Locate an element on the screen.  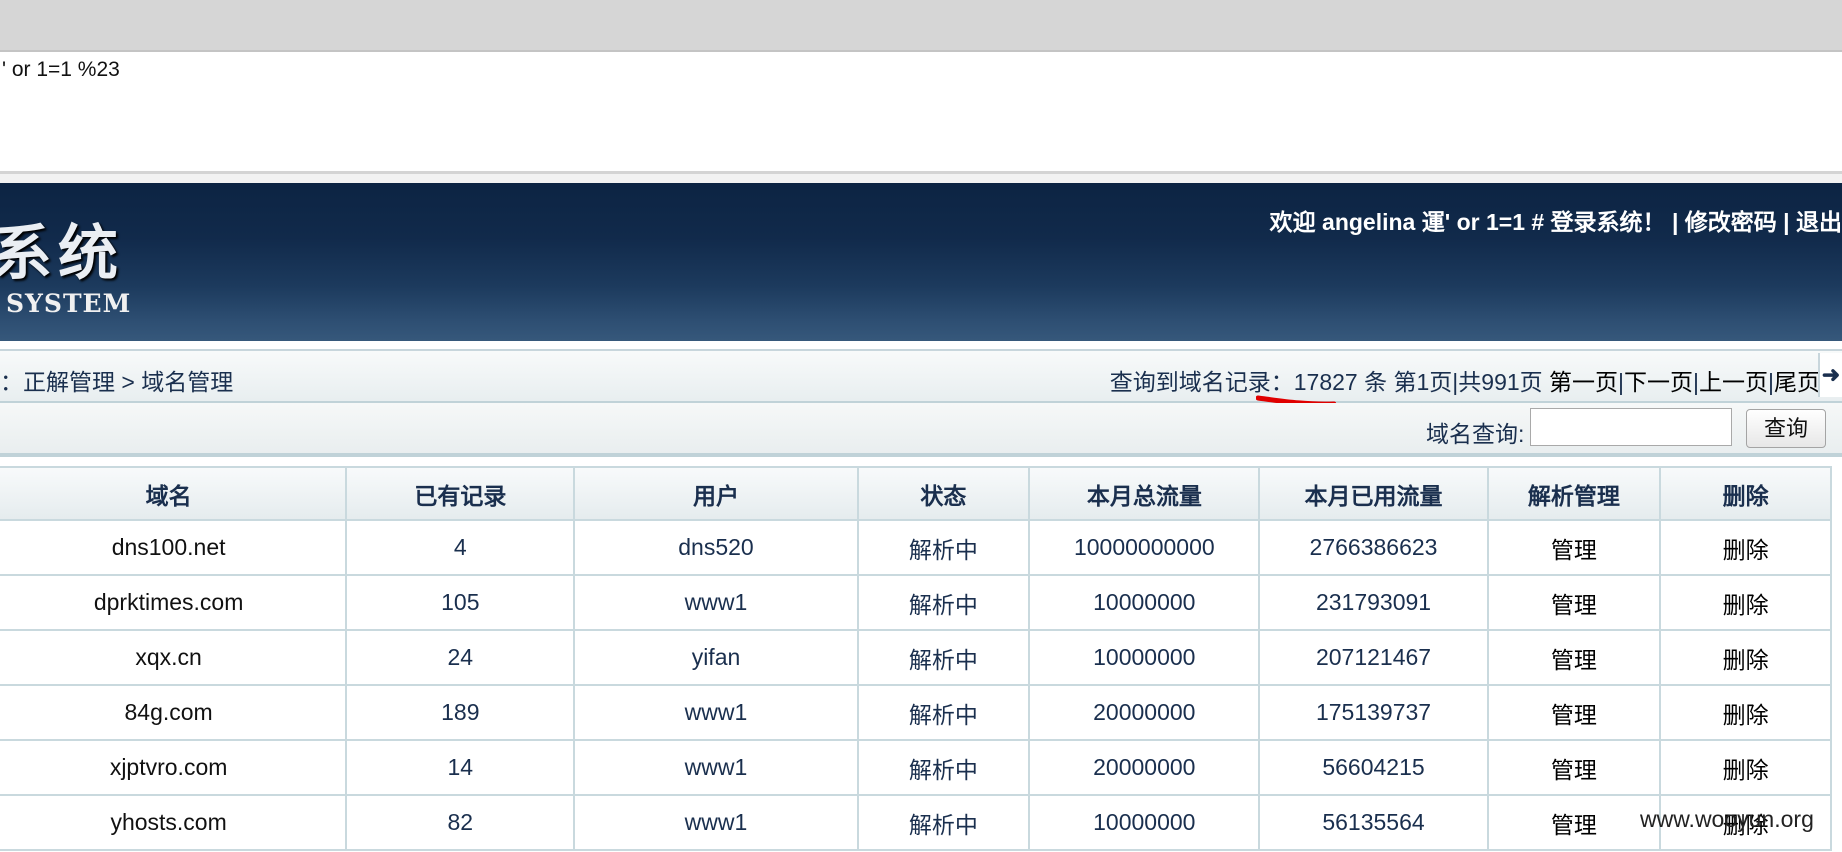
first-page-link: 第一页 is located at coordinates (1583, 382).